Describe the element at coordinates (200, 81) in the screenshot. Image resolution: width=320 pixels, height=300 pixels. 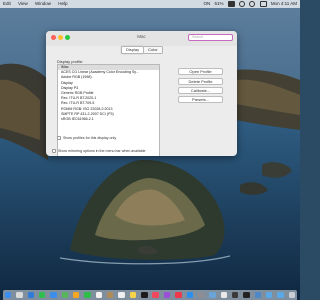
I see `delete-profile-button: Delete Profile` at that location.